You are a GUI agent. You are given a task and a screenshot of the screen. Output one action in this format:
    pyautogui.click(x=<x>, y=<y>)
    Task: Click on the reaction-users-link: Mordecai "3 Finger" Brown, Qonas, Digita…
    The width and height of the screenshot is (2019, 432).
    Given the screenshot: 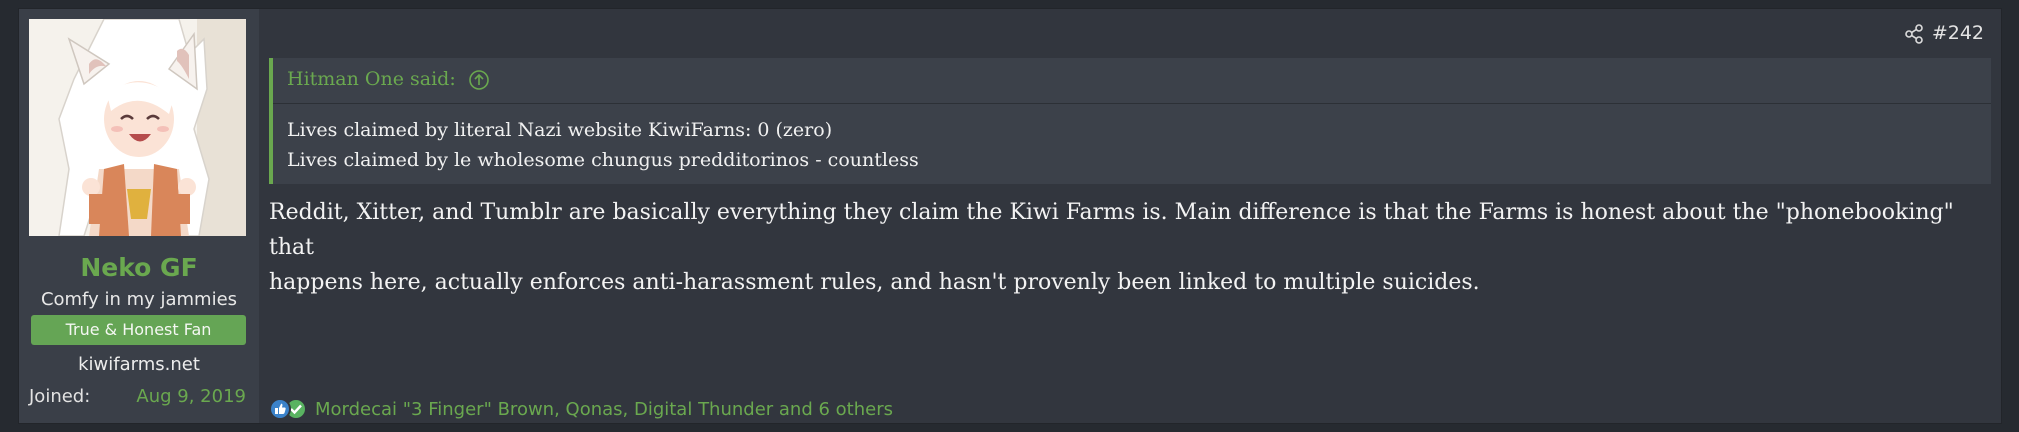 What is the action you would take?
    pyautogui.click(x=604, y=409)
    